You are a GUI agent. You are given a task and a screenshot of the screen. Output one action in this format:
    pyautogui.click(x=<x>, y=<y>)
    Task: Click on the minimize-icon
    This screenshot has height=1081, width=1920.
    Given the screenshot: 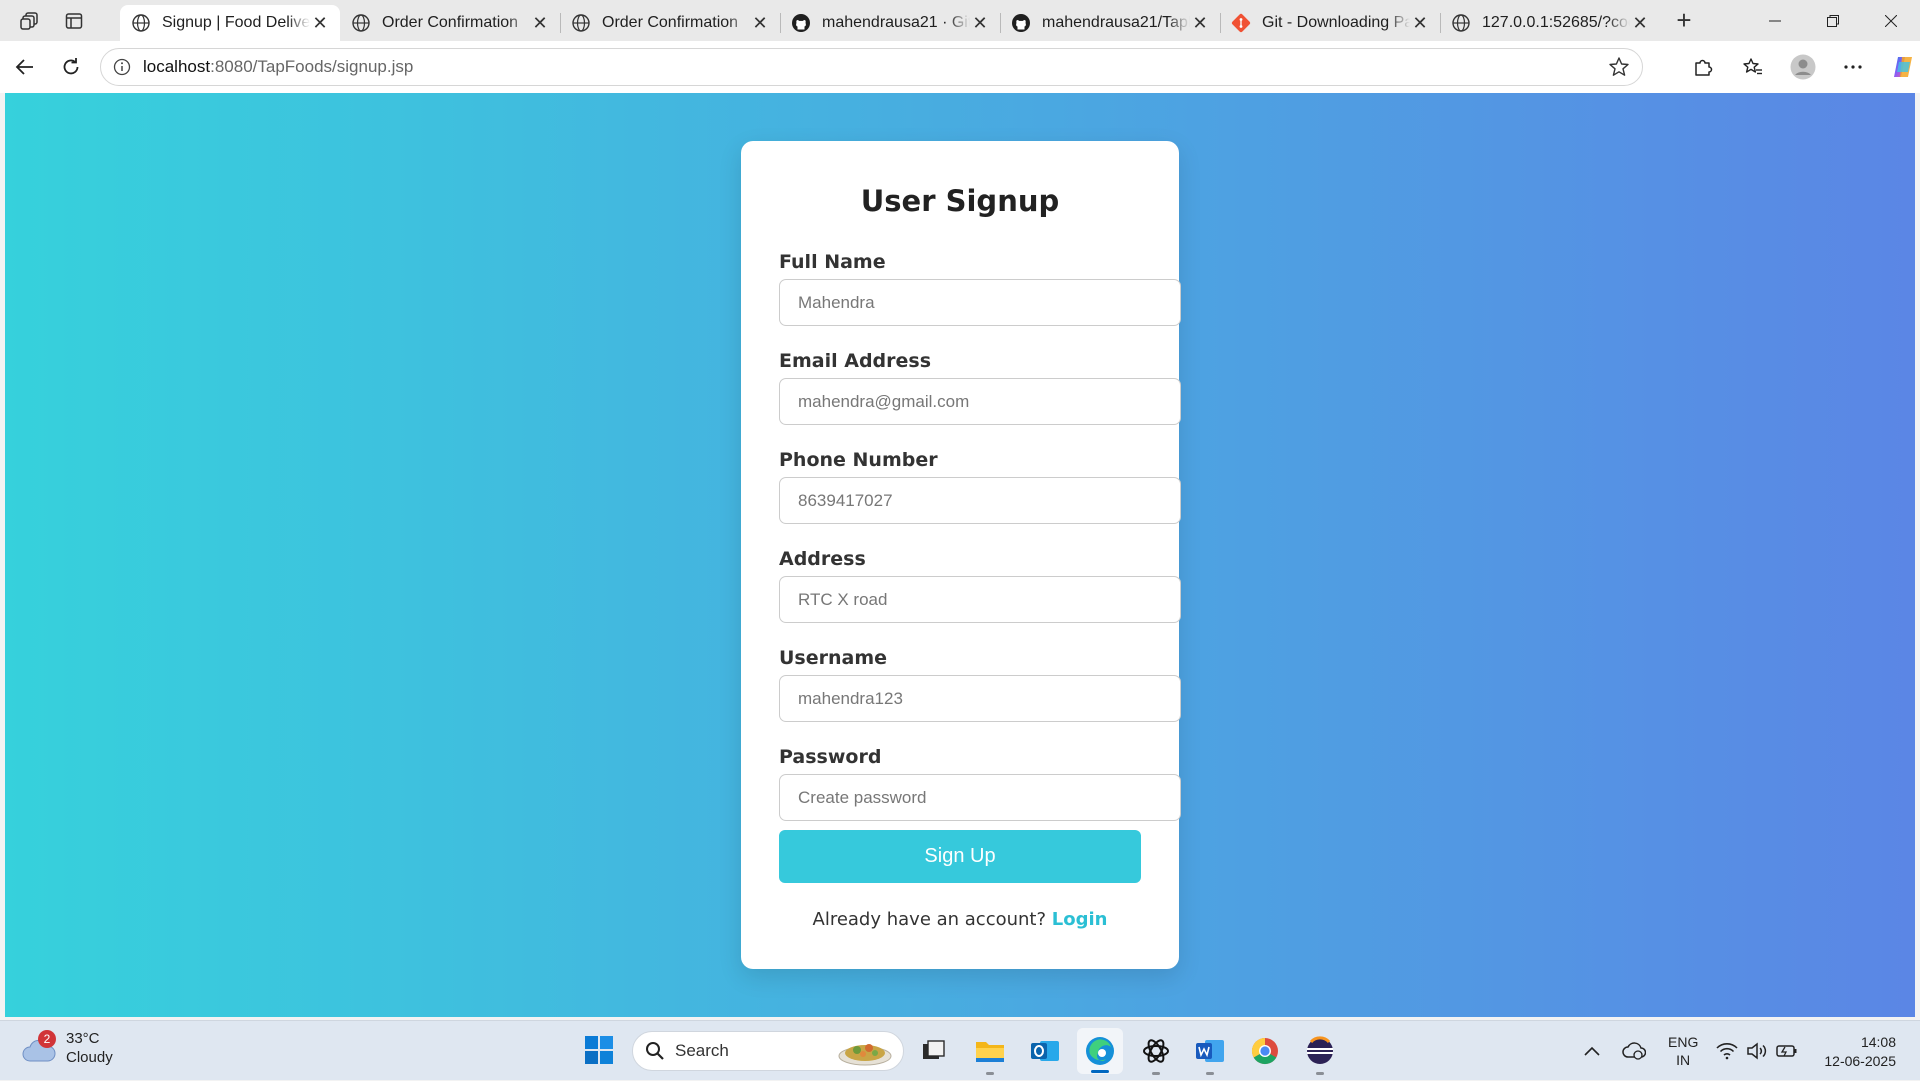 What is the action you would take?
    pyautogui.click(x=1775, y=20)
    